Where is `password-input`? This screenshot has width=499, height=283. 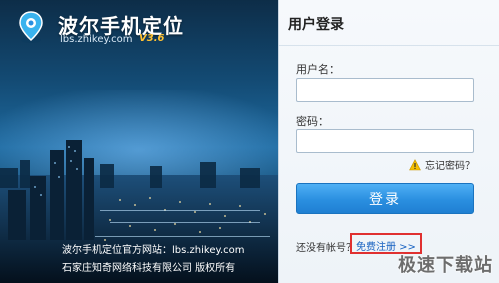
password-input is located at coordinates (385, 141).